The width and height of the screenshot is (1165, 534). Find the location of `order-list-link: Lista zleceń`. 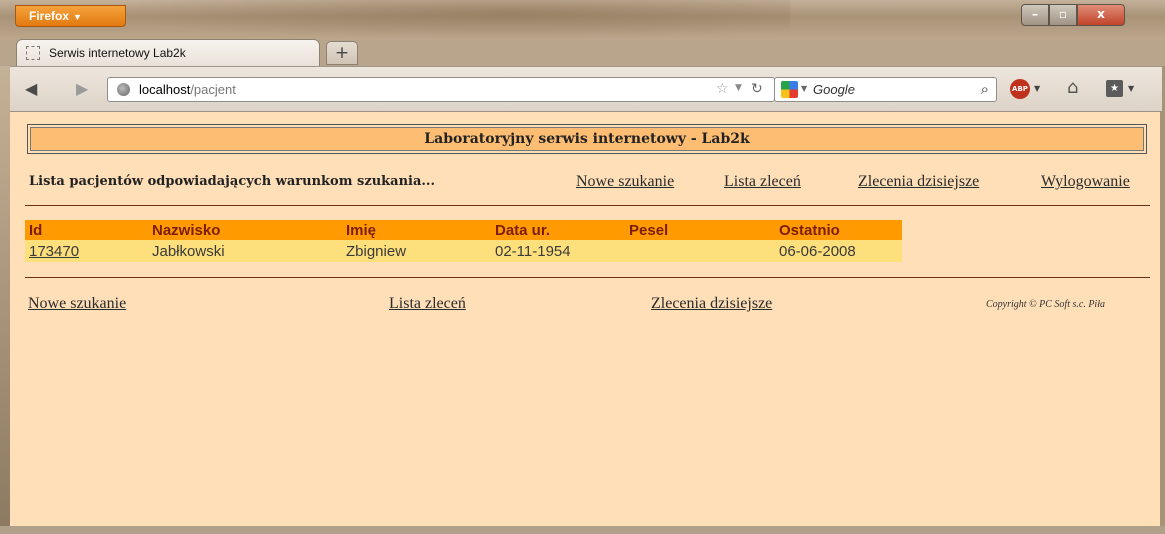

order-list-link: Lista zleceń is located at coordinates (762, 182).